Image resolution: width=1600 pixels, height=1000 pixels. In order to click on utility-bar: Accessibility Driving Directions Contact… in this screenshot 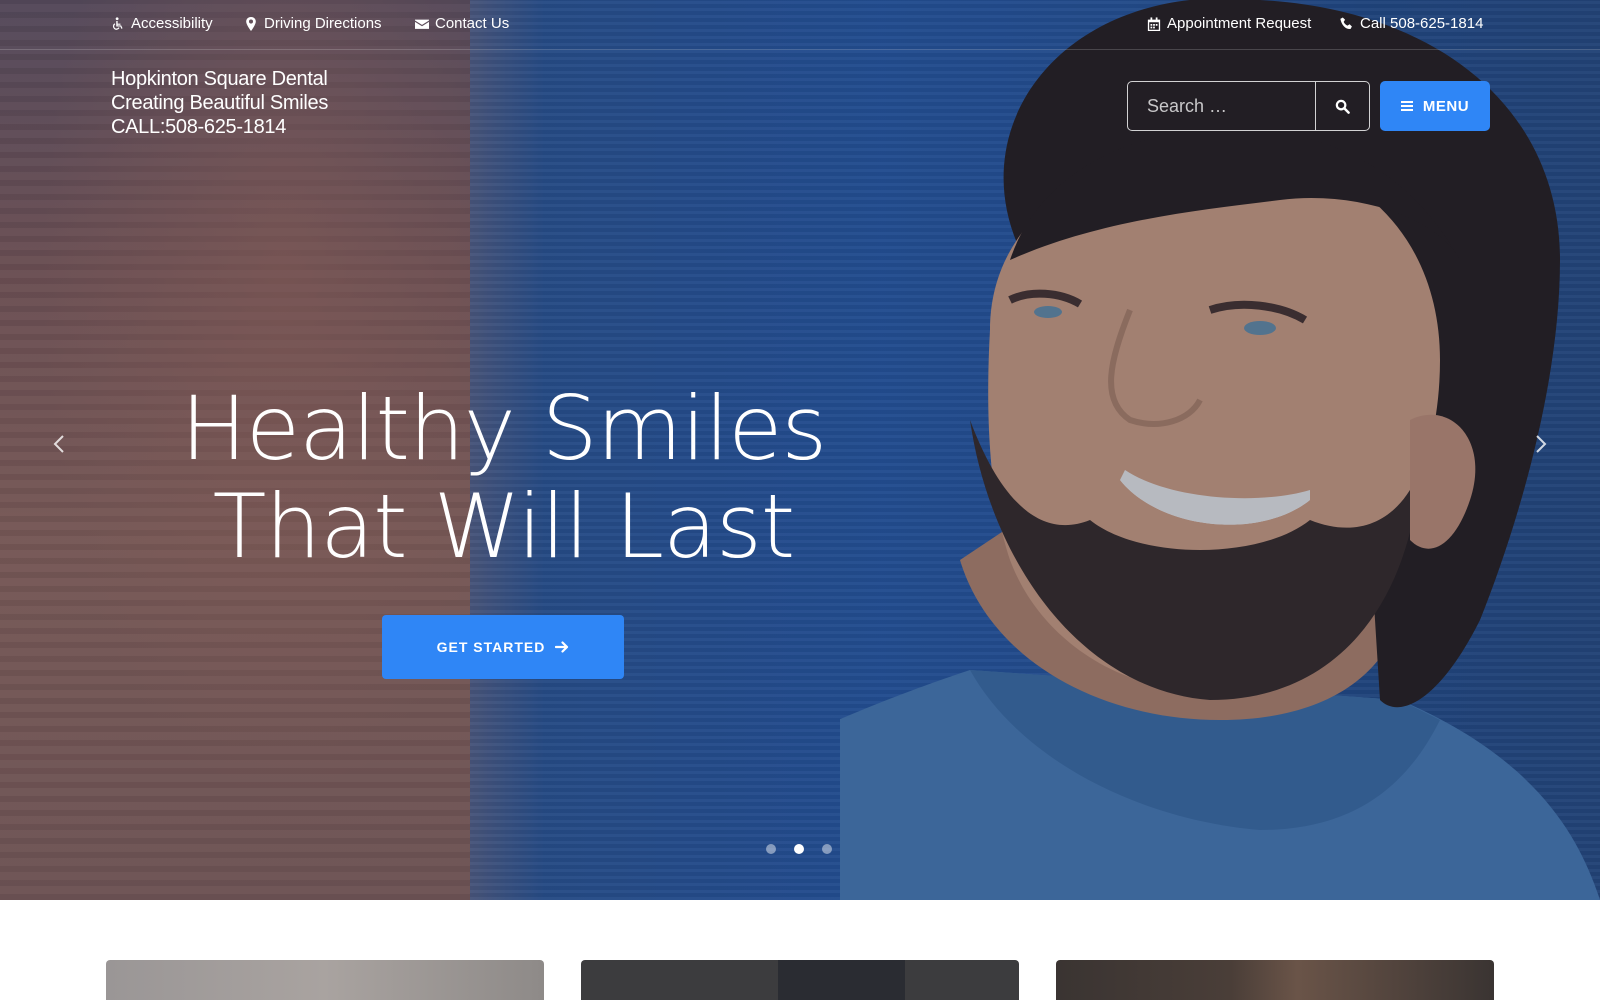, I will do `click(800, 25)`.